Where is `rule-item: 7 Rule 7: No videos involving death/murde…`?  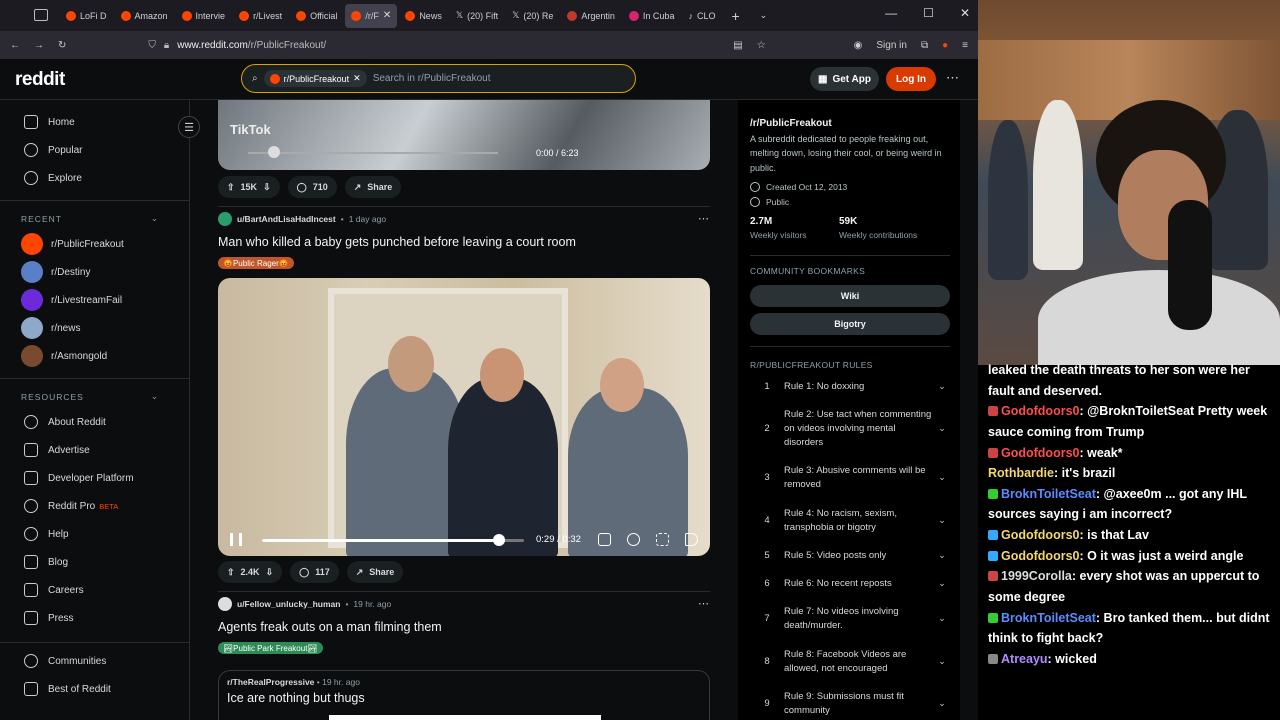 rule-item: 7 Rule 7: No videos involving death/murde… is located at coordinates (850, 619).